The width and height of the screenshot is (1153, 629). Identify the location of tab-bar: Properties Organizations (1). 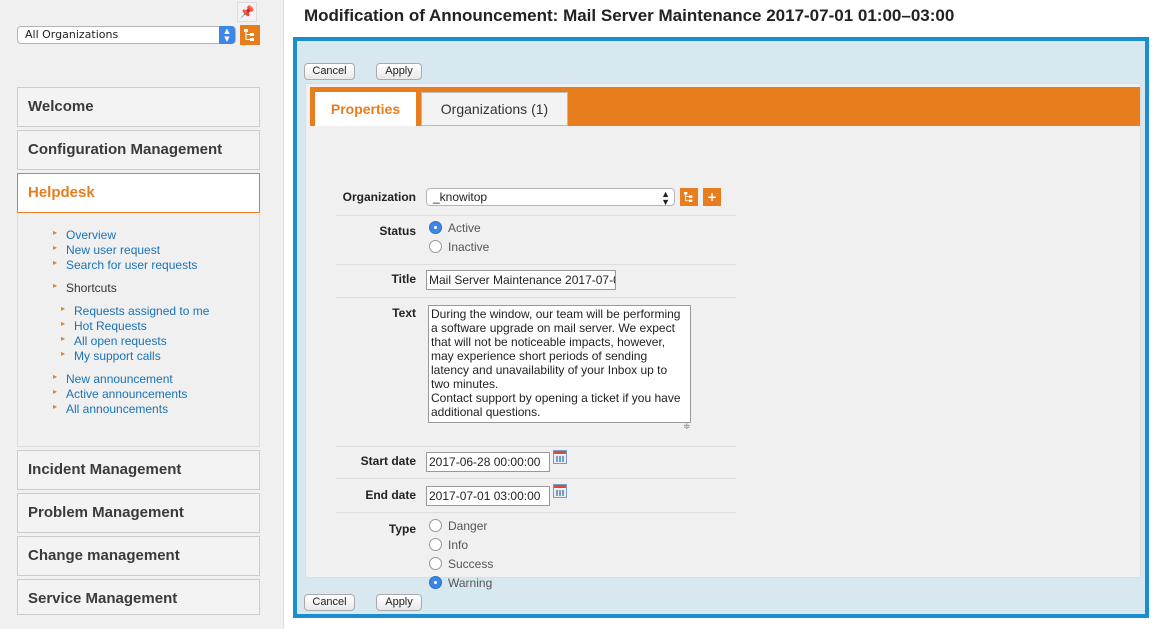
(725, 106).